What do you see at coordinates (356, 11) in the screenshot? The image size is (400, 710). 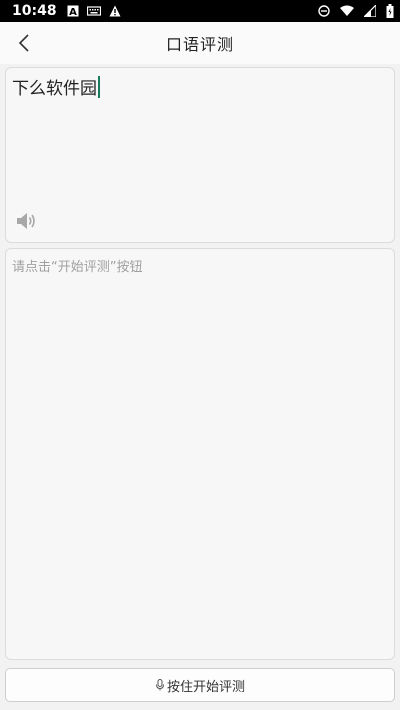 I see `status-right-icons` at bounding box center [356, 11].